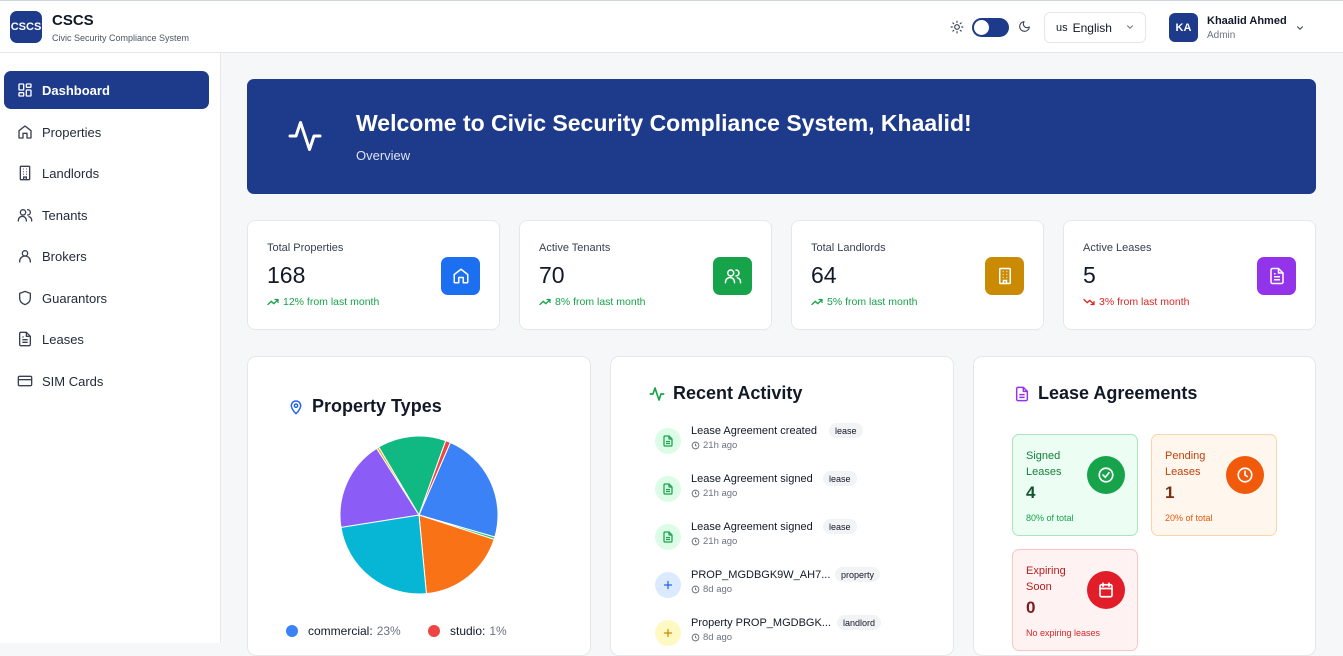  I want to click on activity-time-text: 8d ago, so click(718, 637).